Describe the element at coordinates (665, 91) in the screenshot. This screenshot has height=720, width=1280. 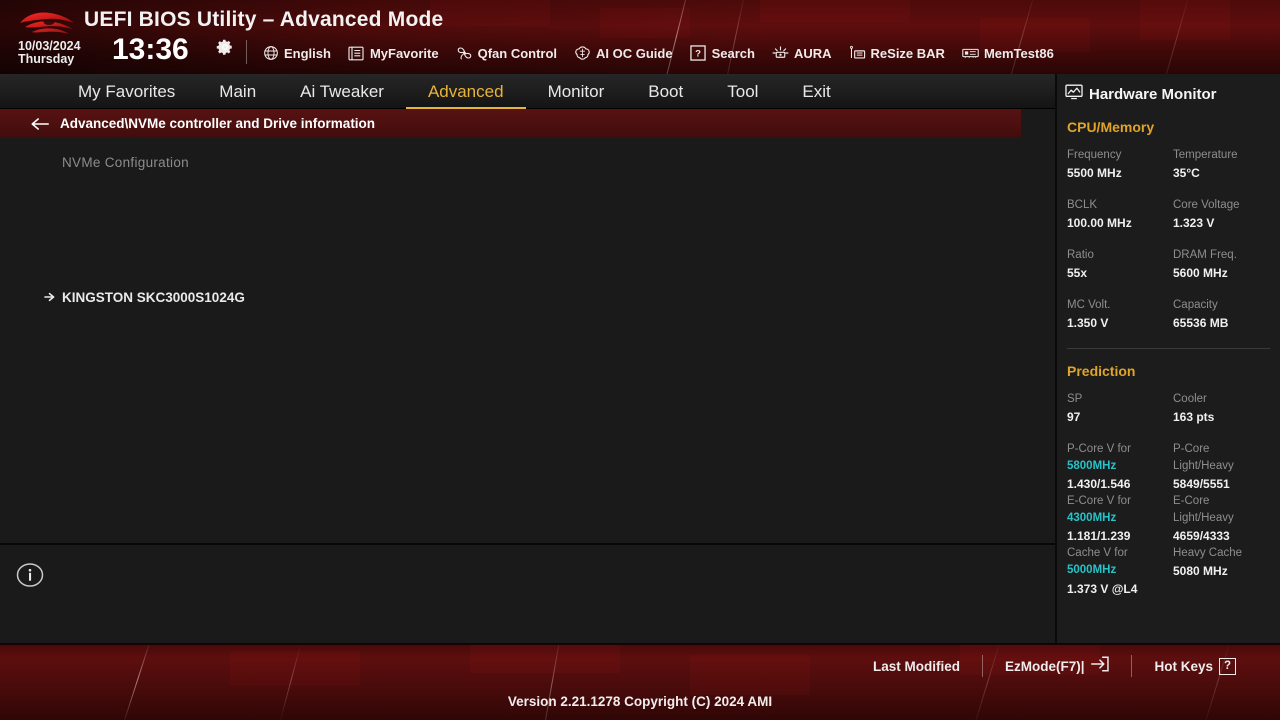
I see `tab-boot: Boot` at that location.